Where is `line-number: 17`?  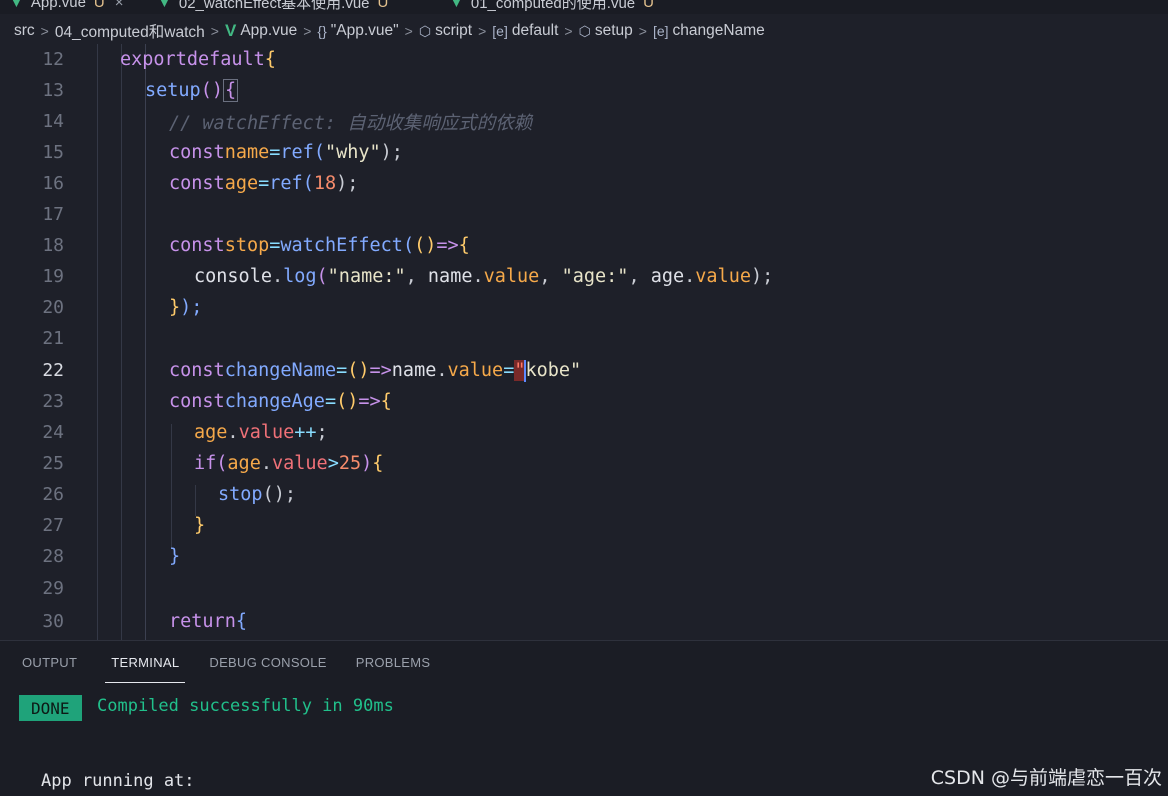
line-number: 17 is located at coordinates (53, 214).